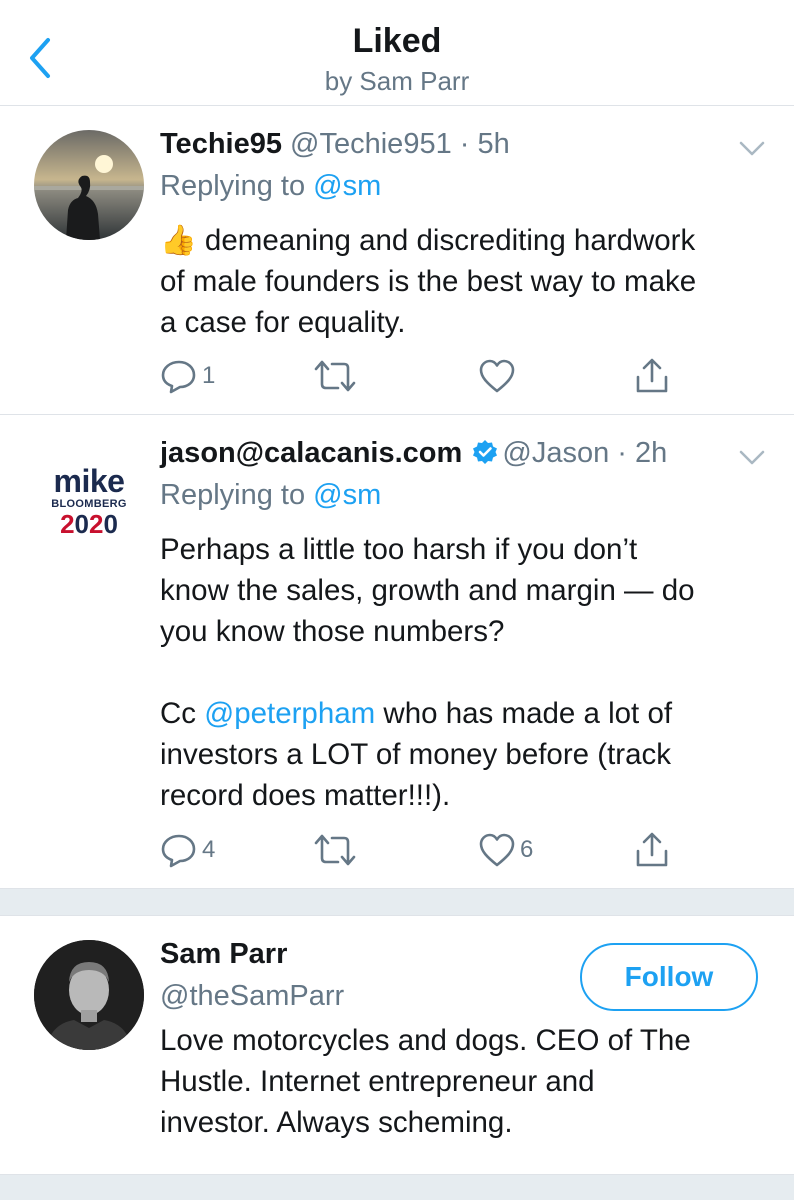 The image size is (794, 1200). I want to click on page-title: Liked, so click(397, 41).